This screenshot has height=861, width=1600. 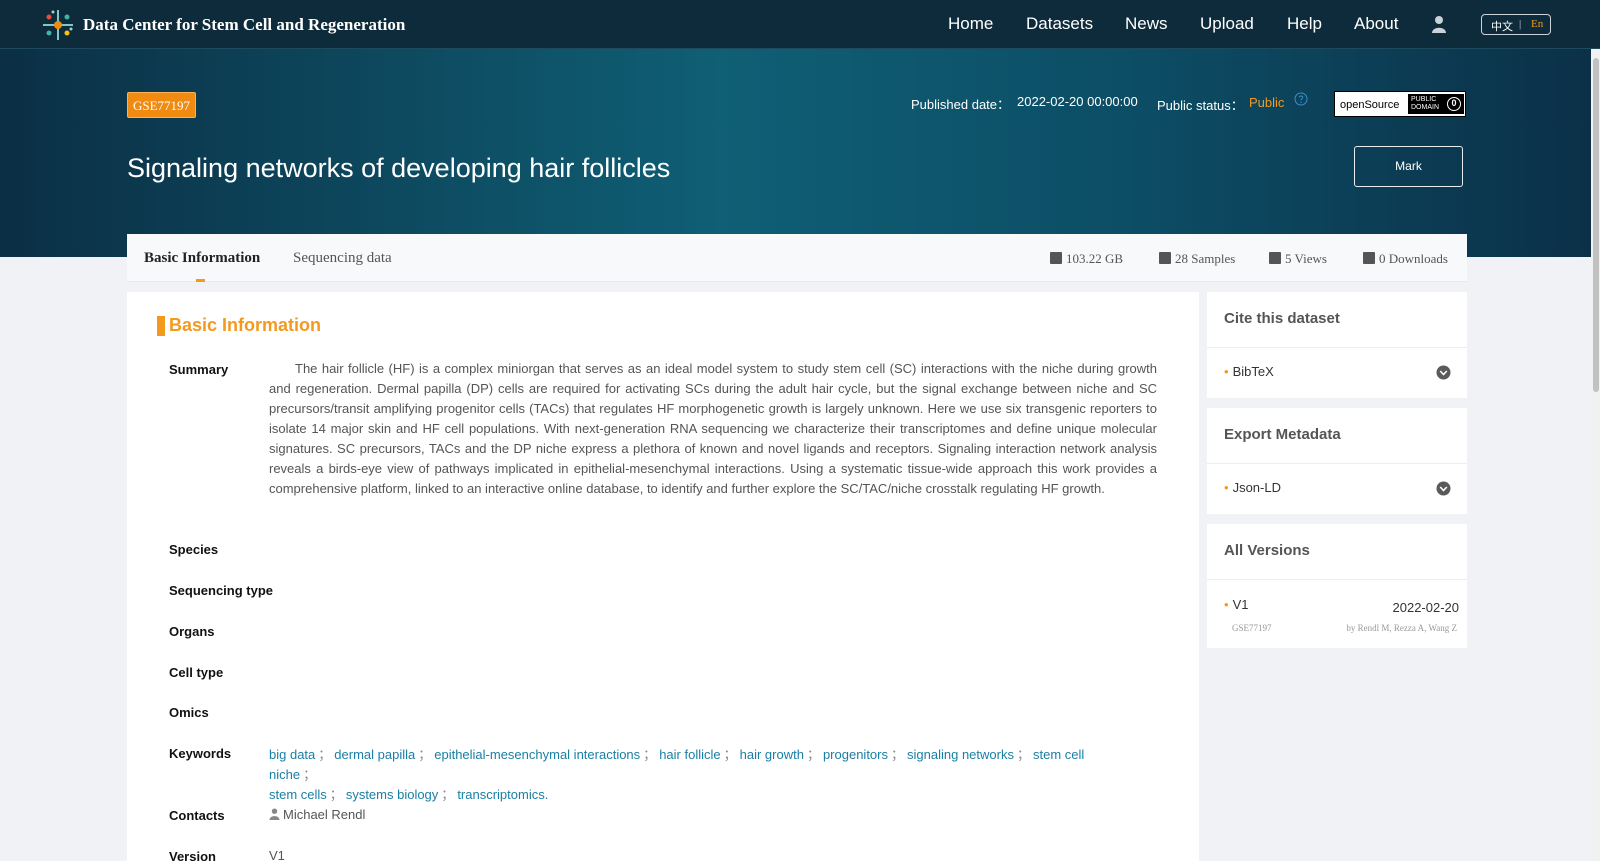 What do you see at coordinates (197, 815) in the screenshot?
I see `contacts-label: Contacts` at bounding box center [197, 815].